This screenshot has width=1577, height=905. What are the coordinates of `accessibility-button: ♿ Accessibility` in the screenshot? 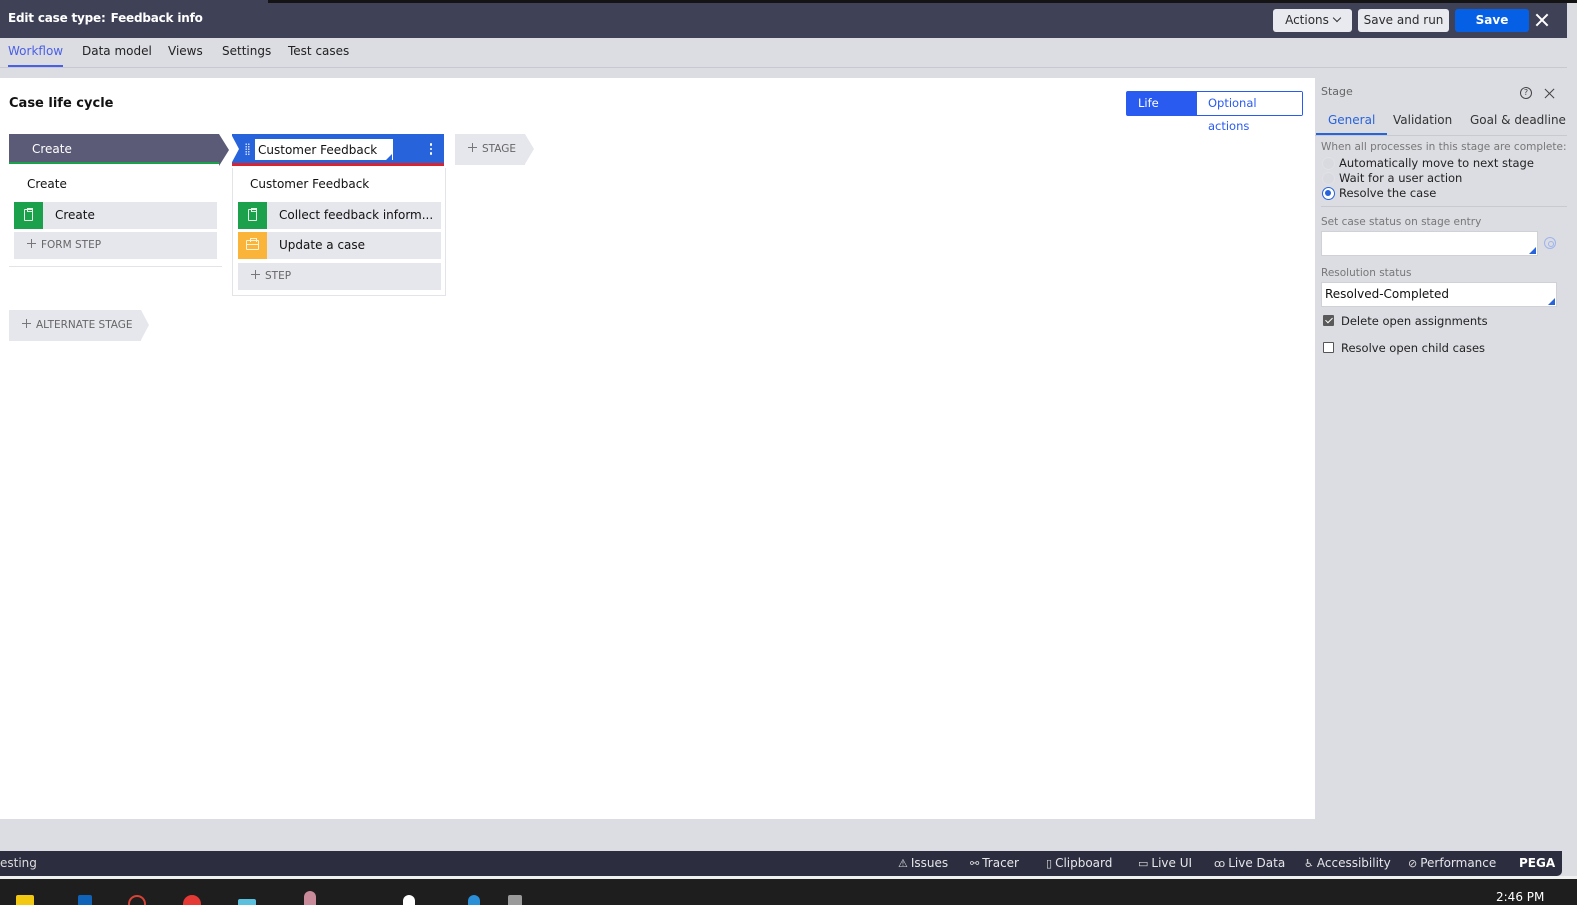 It's located at (1347, 863).